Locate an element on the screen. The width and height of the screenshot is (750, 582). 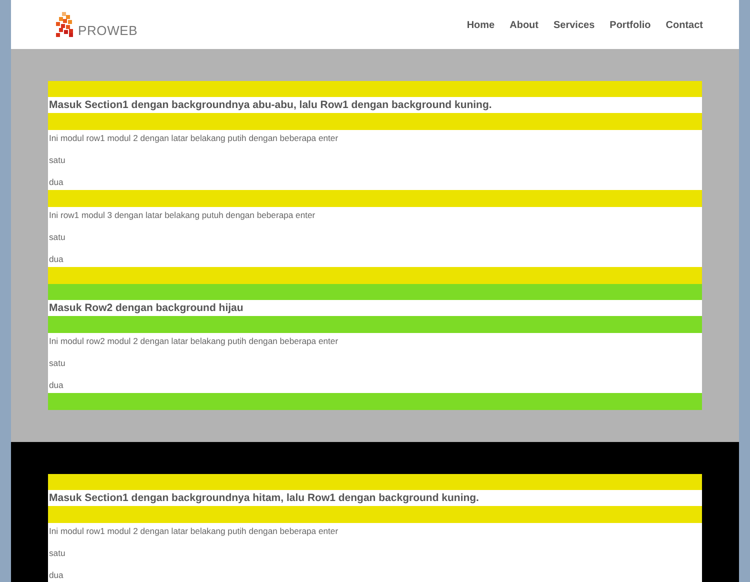
logo-icon is located at coordinates (65, 25).